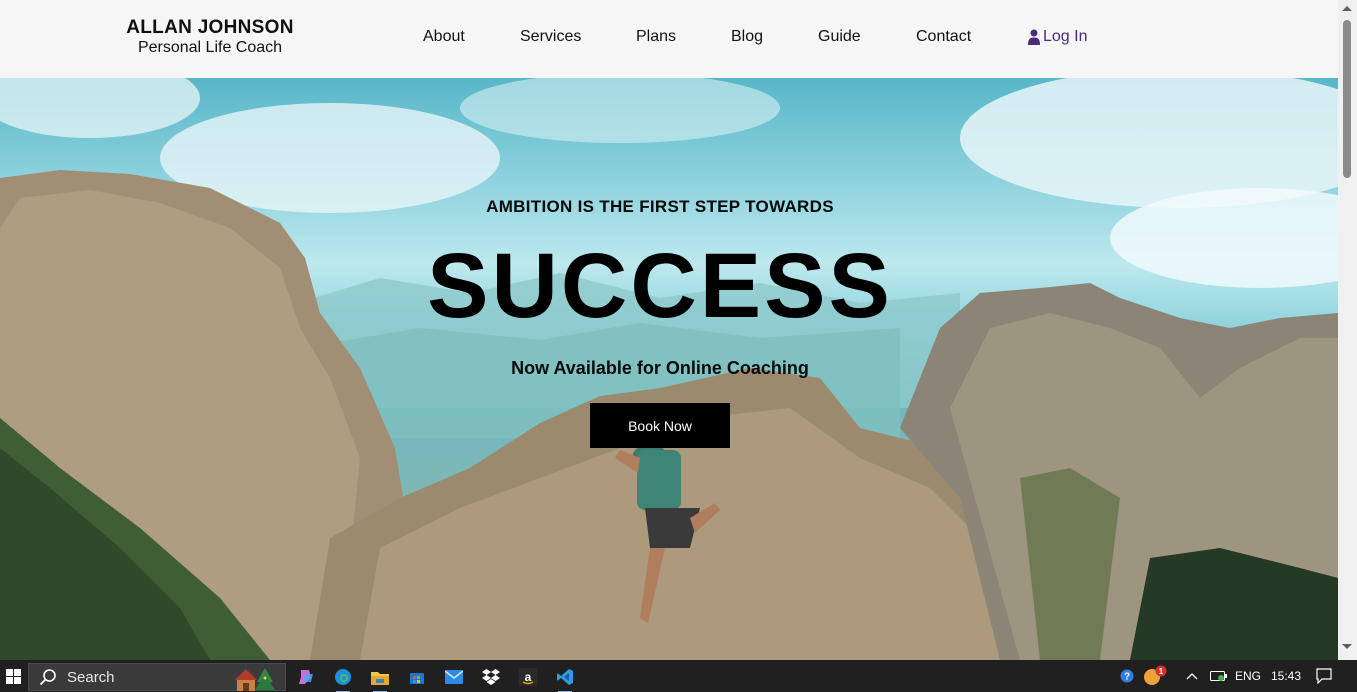 The width and height of the screenshot is (1357, 692). I want to click on vscode-icon, so click(565, 678).